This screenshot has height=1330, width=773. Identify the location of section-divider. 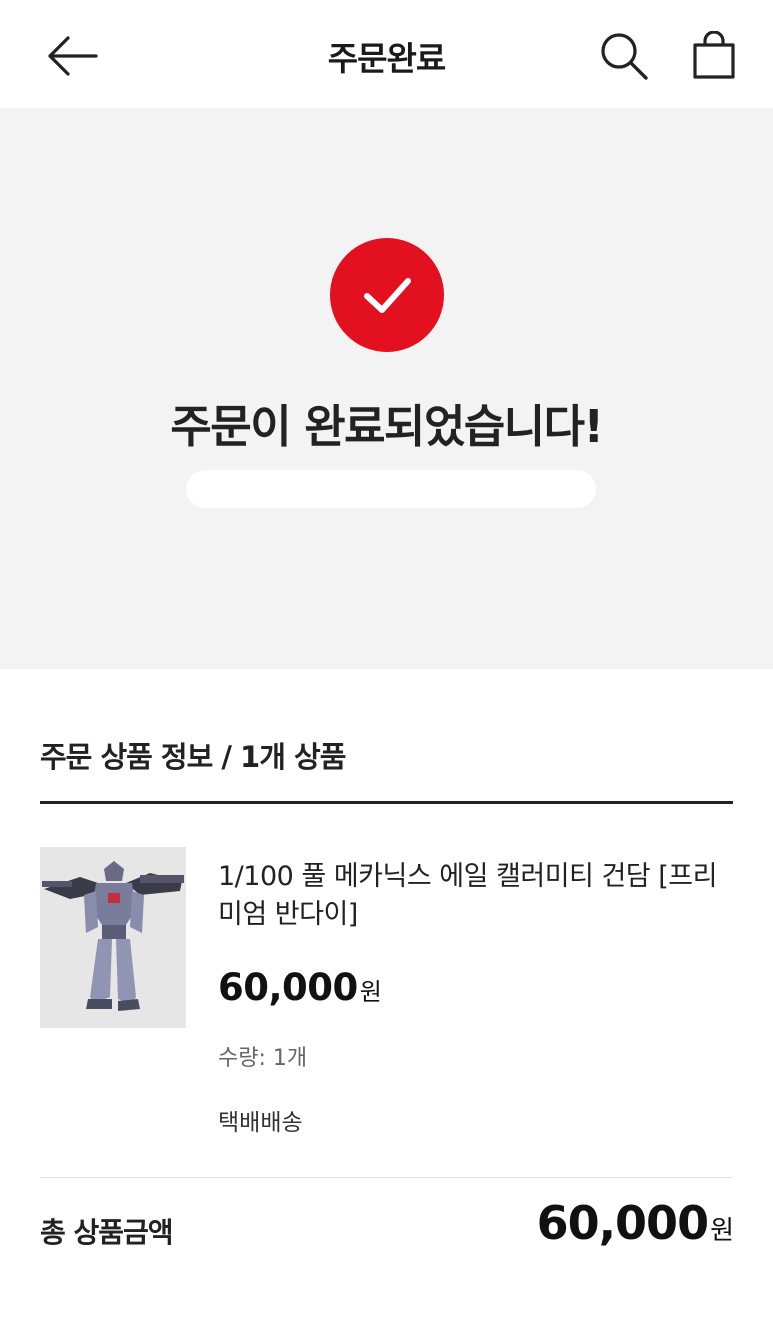
(386, 802).